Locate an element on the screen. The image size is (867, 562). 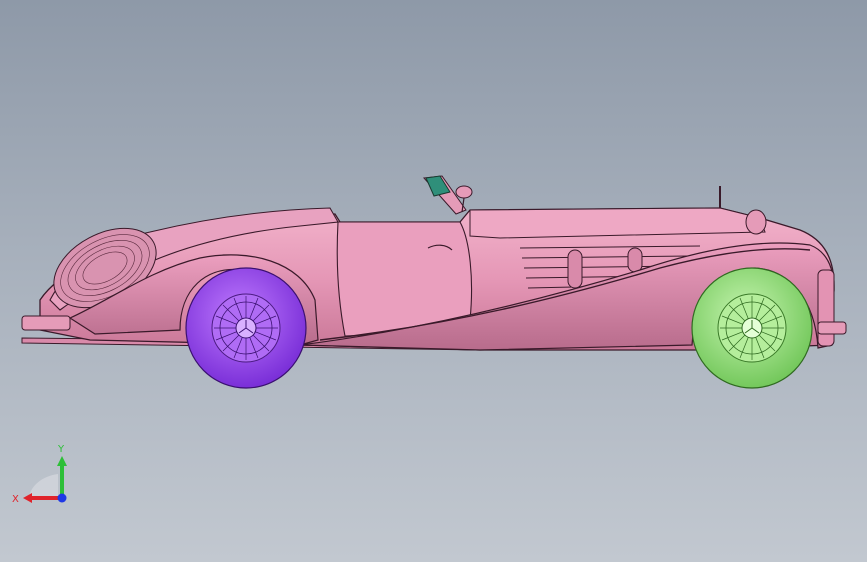
rear-wheel is located at coordinates (246, 328).